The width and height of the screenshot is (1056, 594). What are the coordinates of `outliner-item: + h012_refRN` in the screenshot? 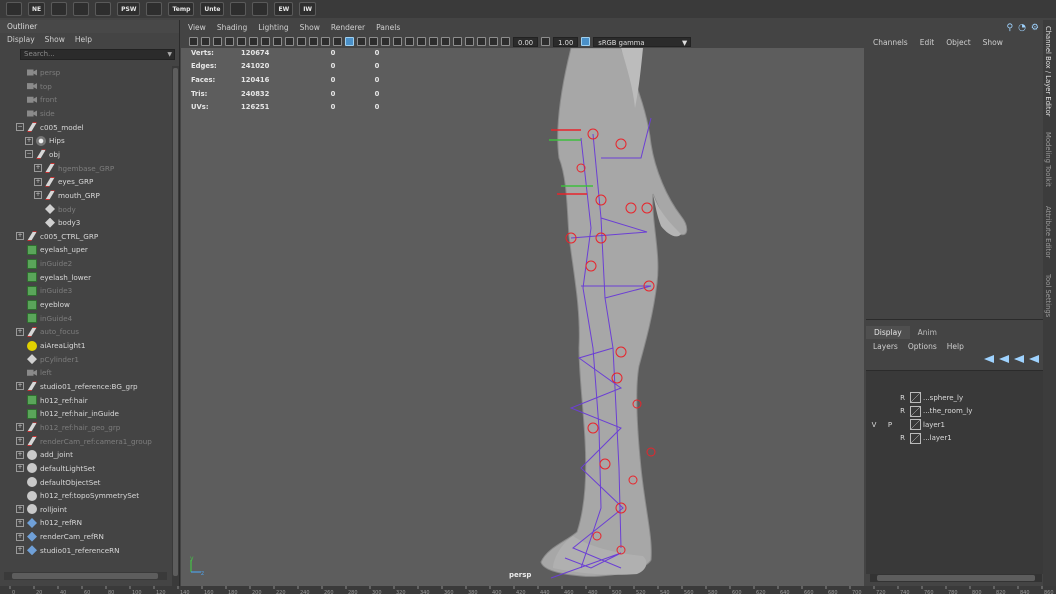 It's located at (49, 522).